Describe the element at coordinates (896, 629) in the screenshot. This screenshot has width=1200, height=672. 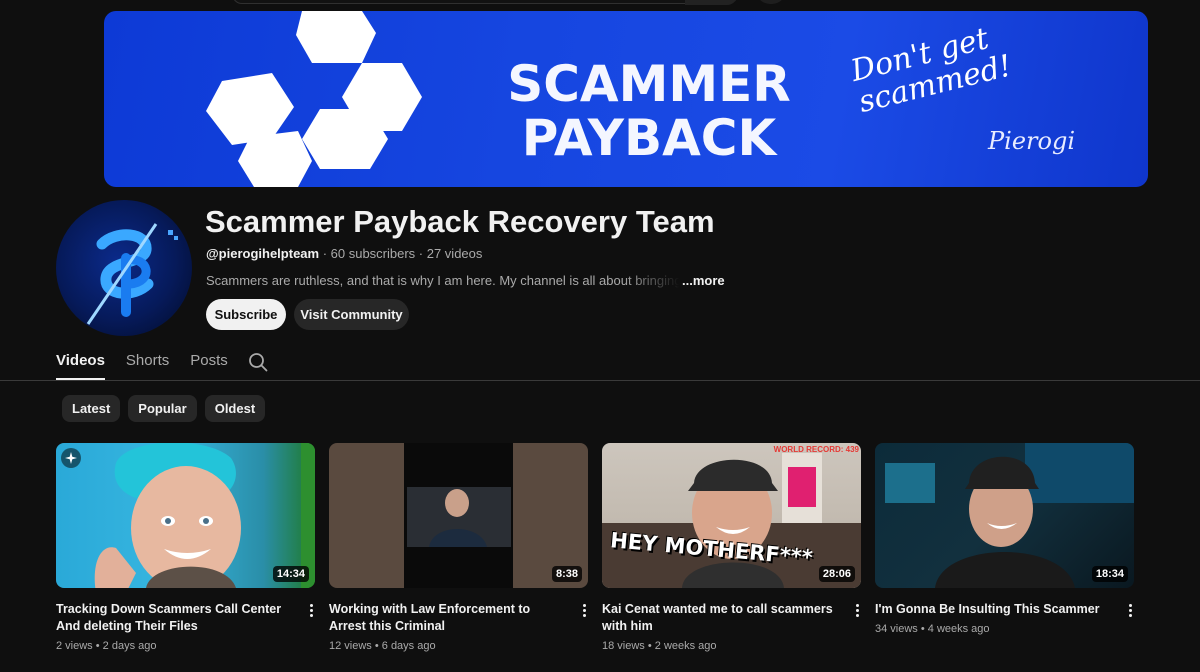
I see `video-views: 34 views` at that location.